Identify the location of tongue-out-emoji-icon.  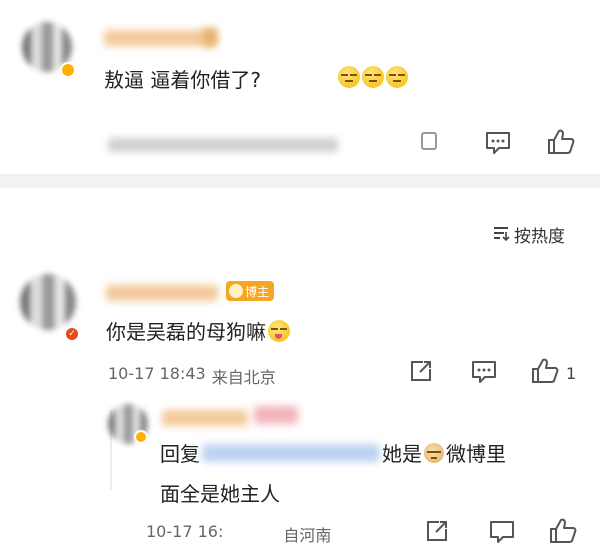
(279, 330).